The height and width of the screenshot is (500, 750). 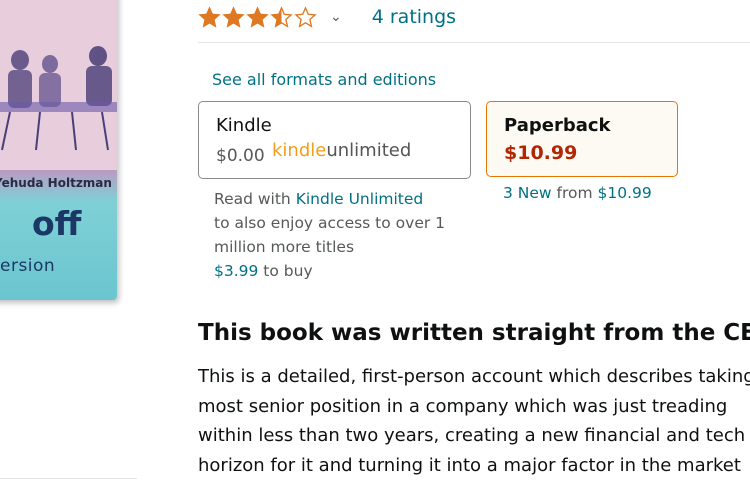 What do you see at coordinates (414, 17) in the screenshot?
I see `ratings-count-link: 4 ratings` at bounding box center [414, 17].